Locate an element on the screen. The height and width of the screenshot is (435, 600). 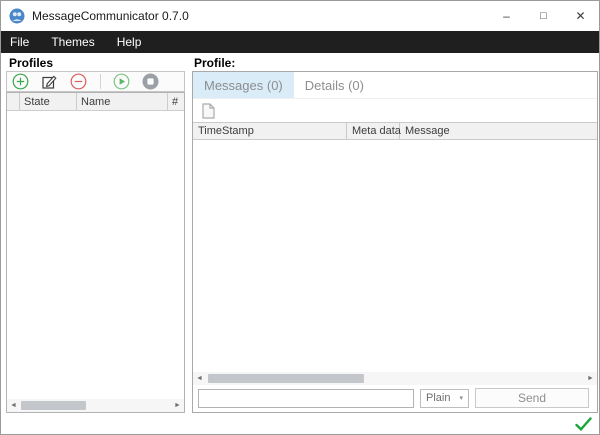
title-bar: MessageCommunicator 0.7.0 – □ ✕ is located at coordinates (300, 16).